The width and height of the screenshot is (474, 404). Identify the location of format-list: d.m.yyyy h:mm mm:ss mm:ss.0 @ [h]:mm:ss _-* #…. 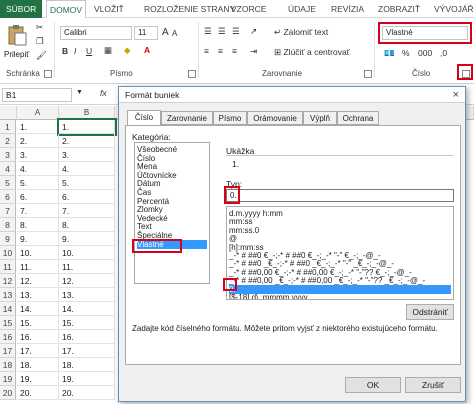
(340, 253).